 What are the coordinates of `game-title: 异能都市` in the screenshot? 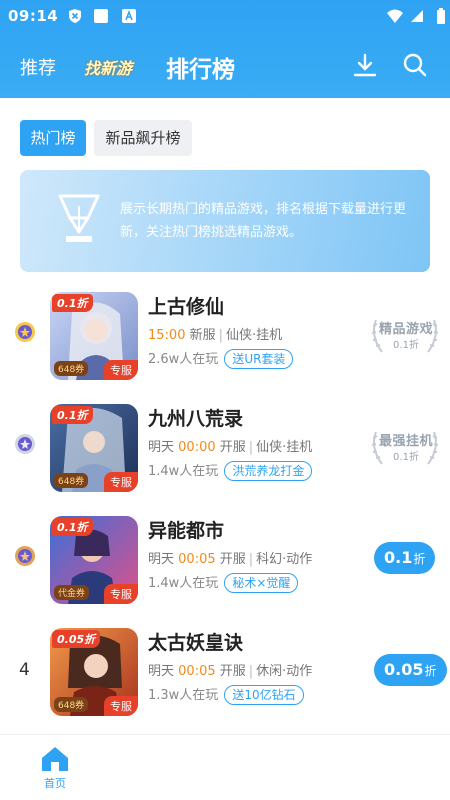 It's located at (186, 531).